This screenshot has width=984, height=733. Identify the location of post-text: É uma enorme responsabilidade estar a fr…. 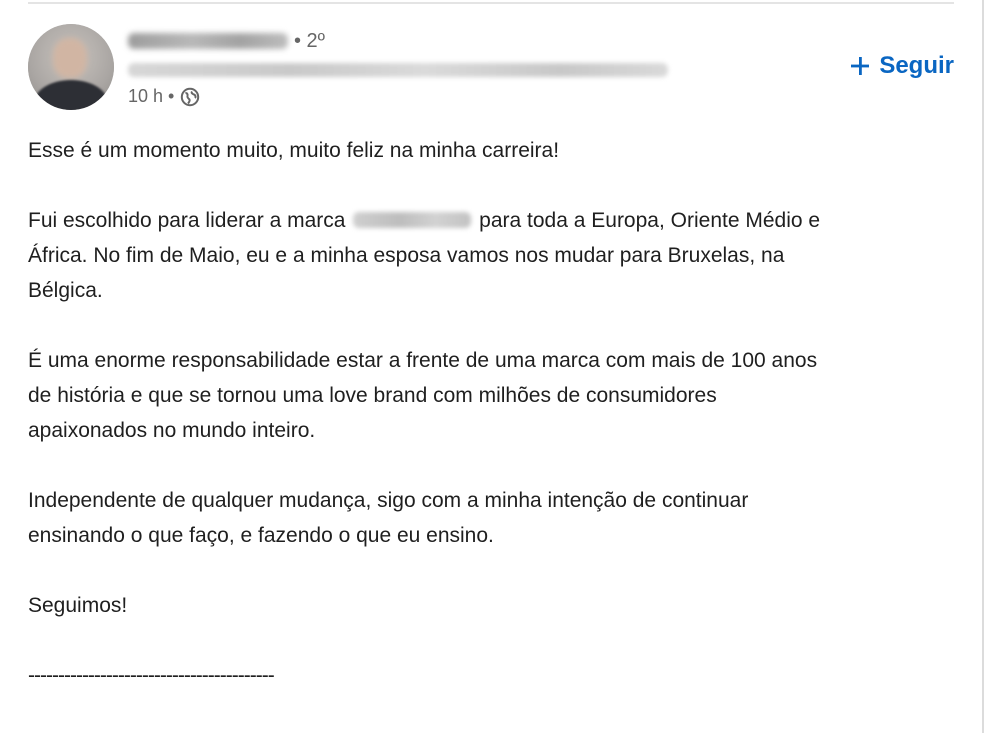
(423, 360).